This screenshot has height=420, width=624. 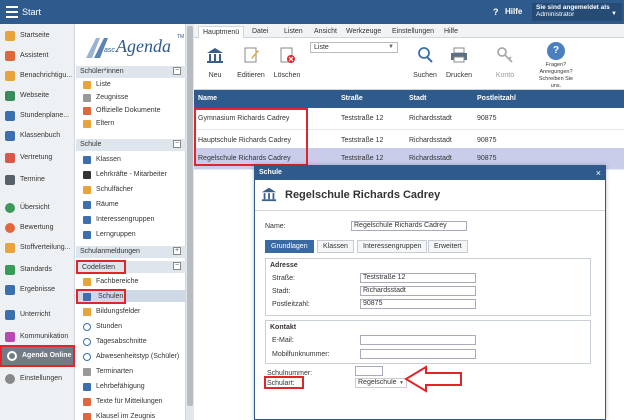 What do you see at coordinates (354, 47) in the screenshot?
I see `list-view-select: Liste ▼` at bounding box center [354, 47].